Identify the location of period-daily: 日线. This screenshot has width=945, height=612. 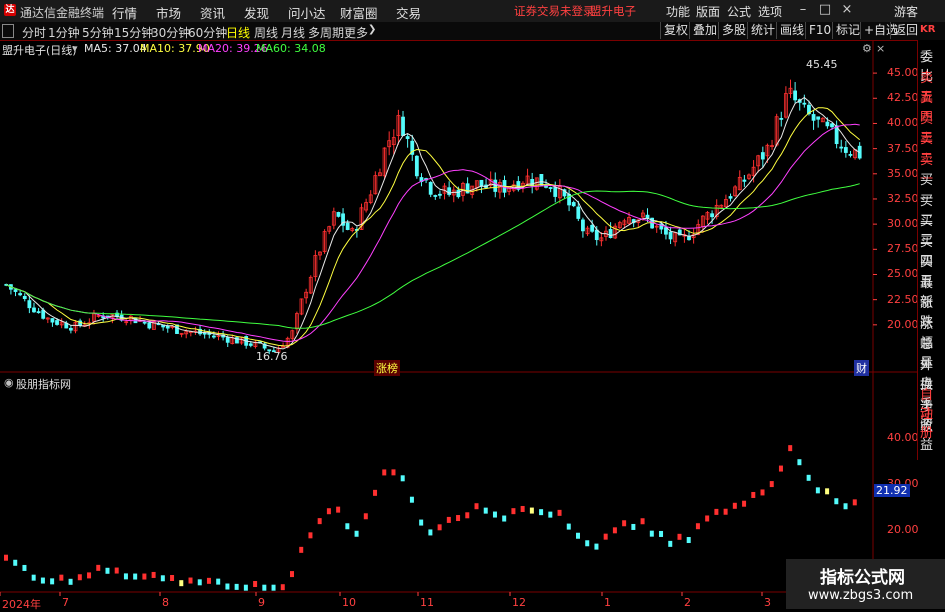
(238, 32).